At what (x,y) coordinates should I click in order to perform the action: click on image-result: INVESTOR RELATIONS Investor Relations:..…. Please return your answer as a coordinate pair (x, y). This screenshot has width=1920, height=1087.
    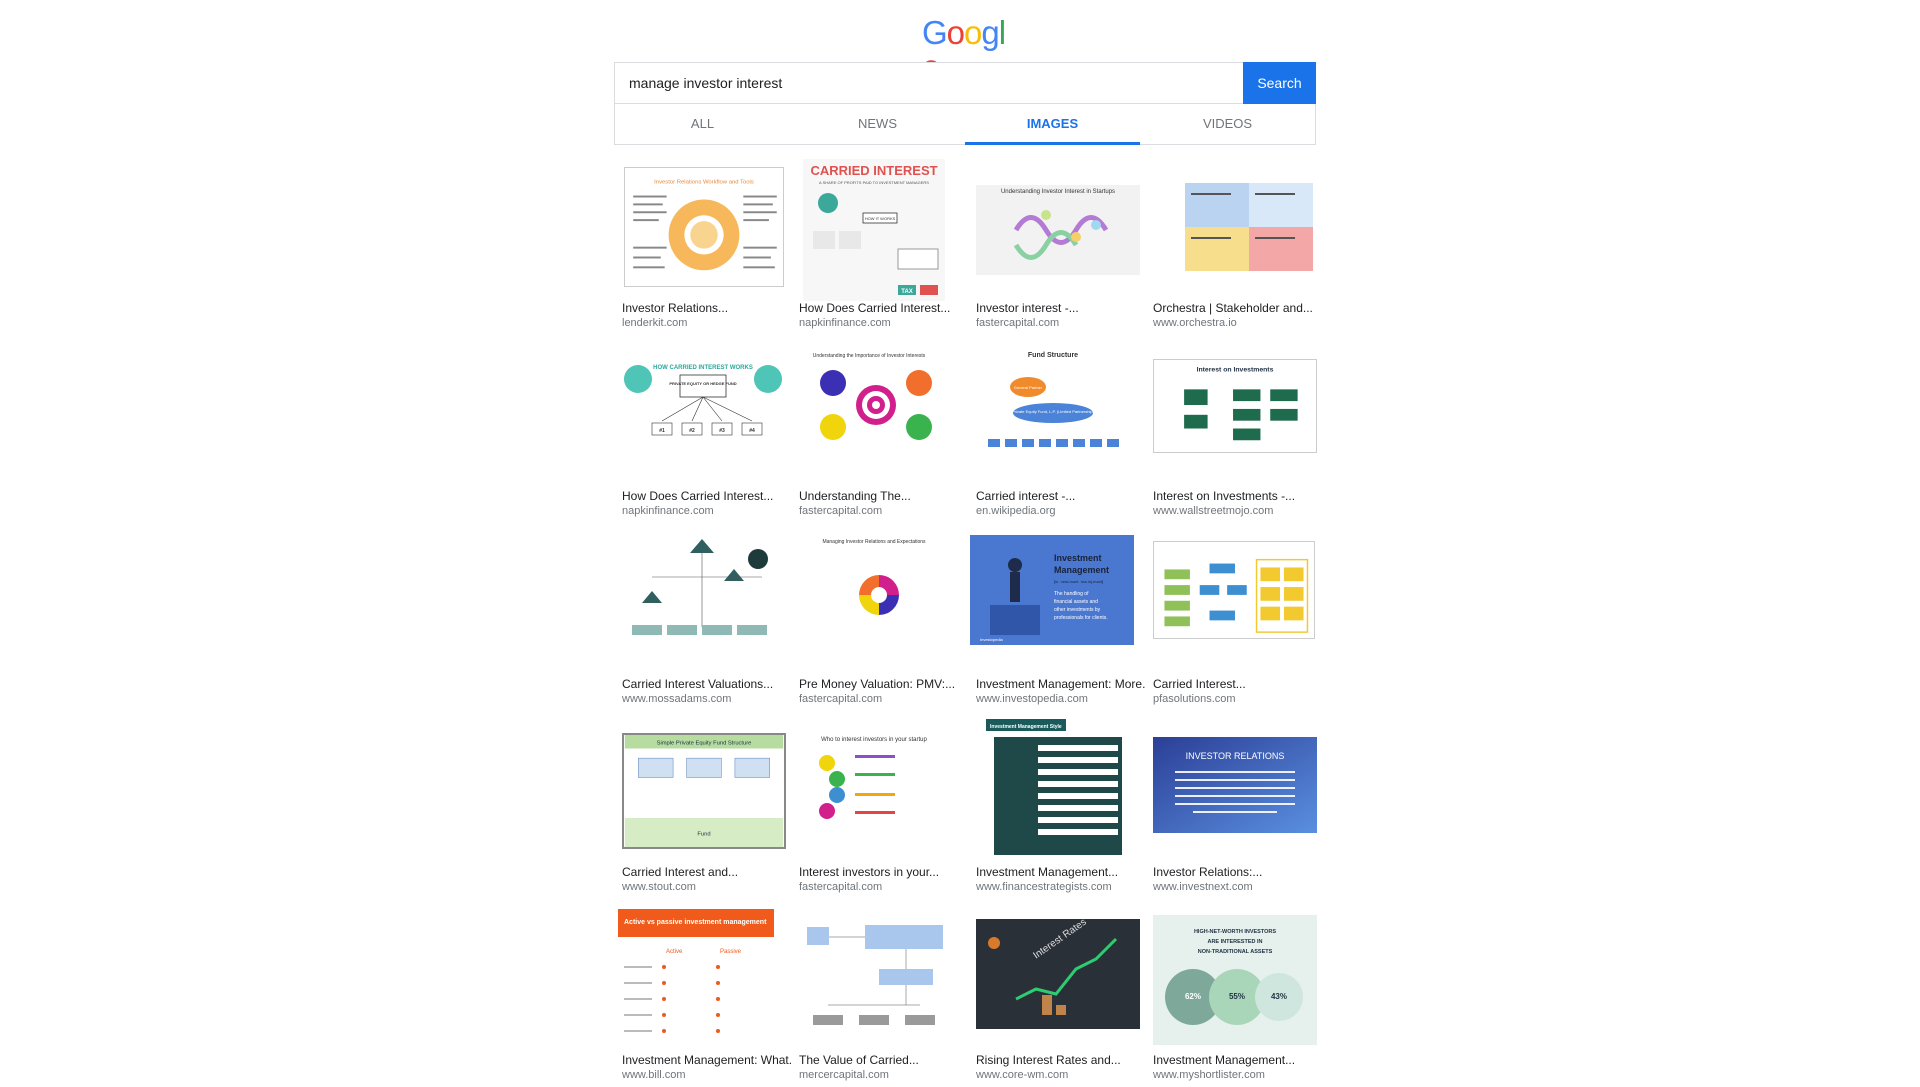
    Looking at the image, I should click on (1231, 809).